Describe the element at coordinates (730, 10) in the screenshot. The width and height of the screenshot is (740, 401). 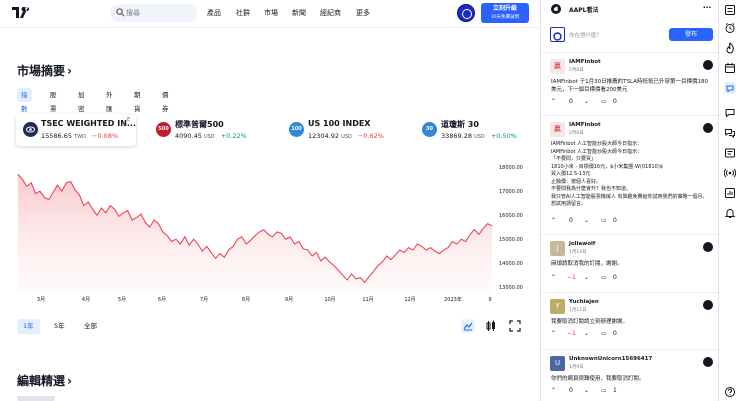
I see `watchlist-icon` at that location.